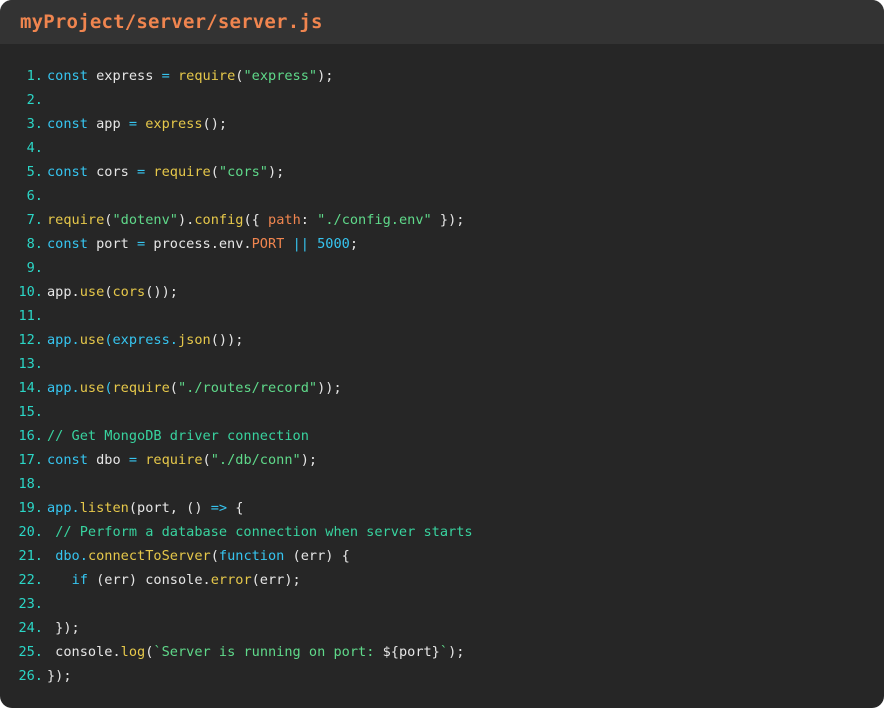  I want to click on code-token: connectToServer, so click(149, 556).